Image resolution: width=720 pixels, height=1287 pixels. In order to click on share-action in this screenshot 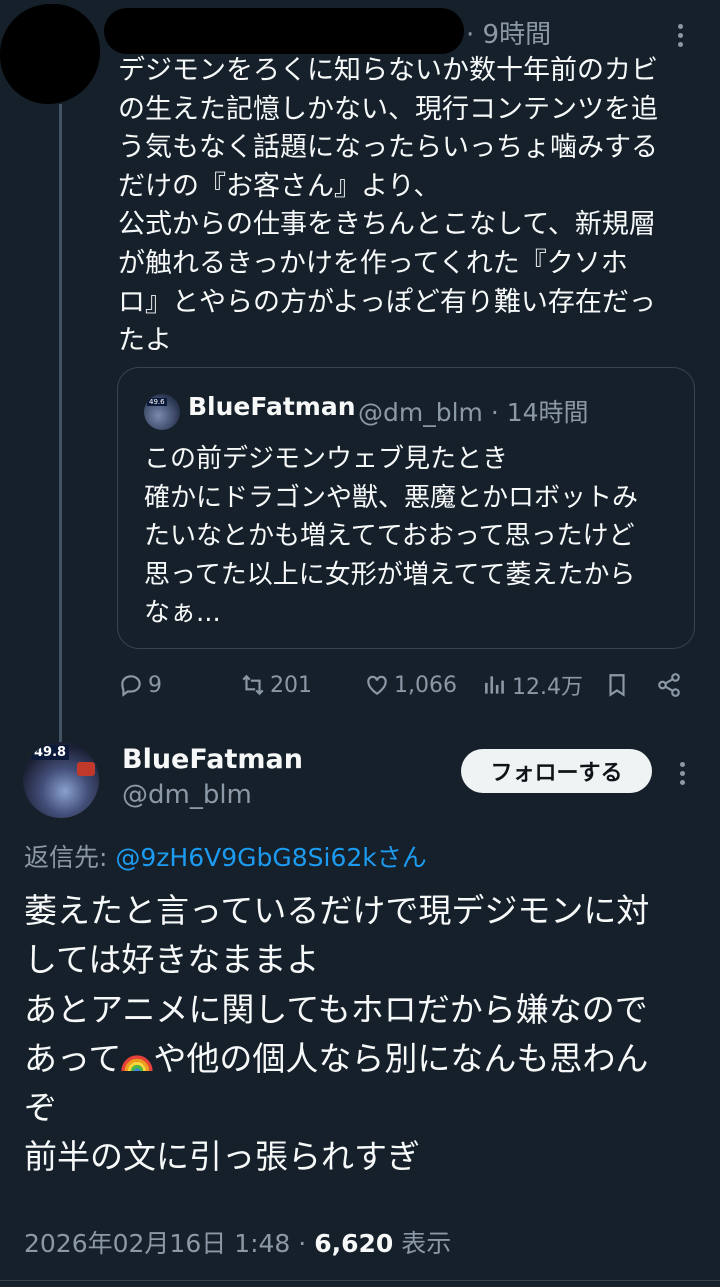, I will do `click(671, 685)`.